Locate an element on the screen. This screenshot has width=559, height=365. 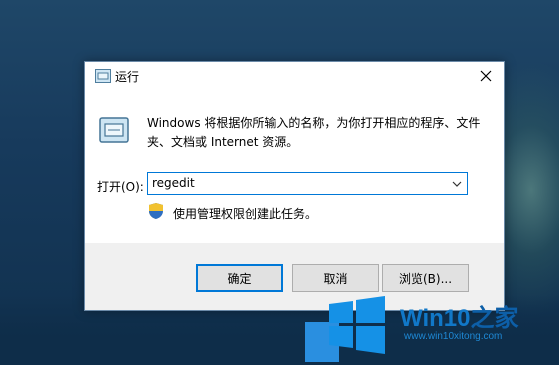
chevron-down-icon is located at coordinates (457, 184).